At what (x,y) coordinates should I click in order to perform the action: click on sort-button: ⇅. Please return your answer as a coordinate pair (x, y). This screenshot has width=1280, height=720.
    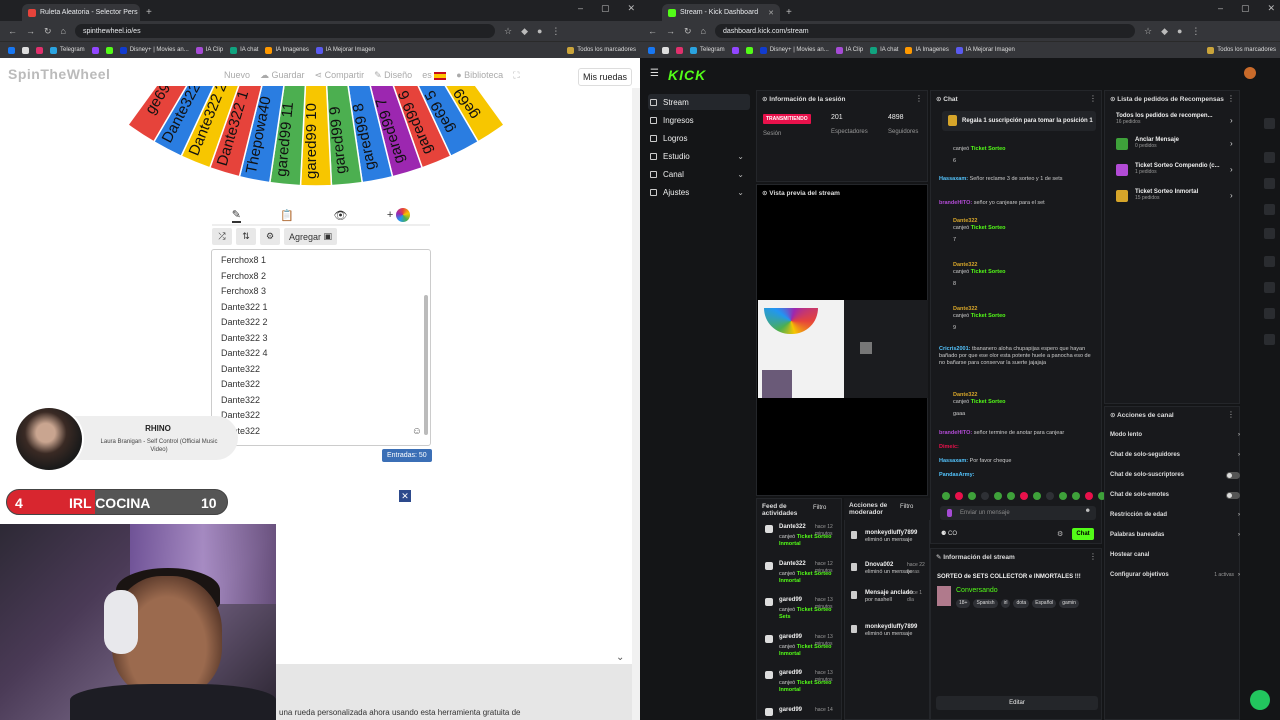
    Looking at the image, I should click on (246, 236).